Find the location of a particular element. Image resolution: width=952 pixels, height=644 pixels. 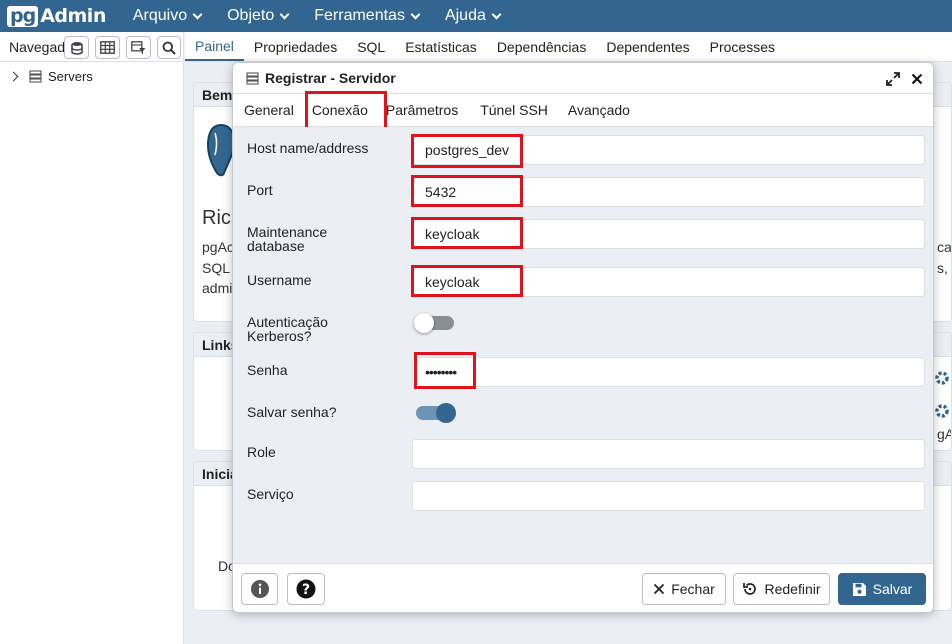

info-button is located at coordinates (259, 589).